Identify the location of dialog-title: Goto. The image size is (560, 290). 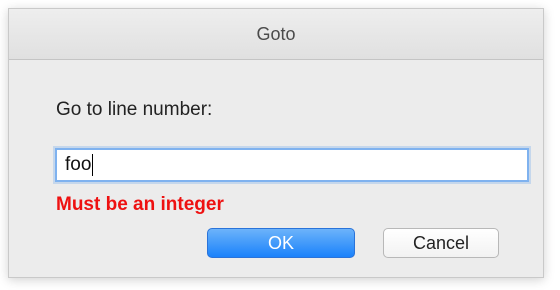
(276, 33).